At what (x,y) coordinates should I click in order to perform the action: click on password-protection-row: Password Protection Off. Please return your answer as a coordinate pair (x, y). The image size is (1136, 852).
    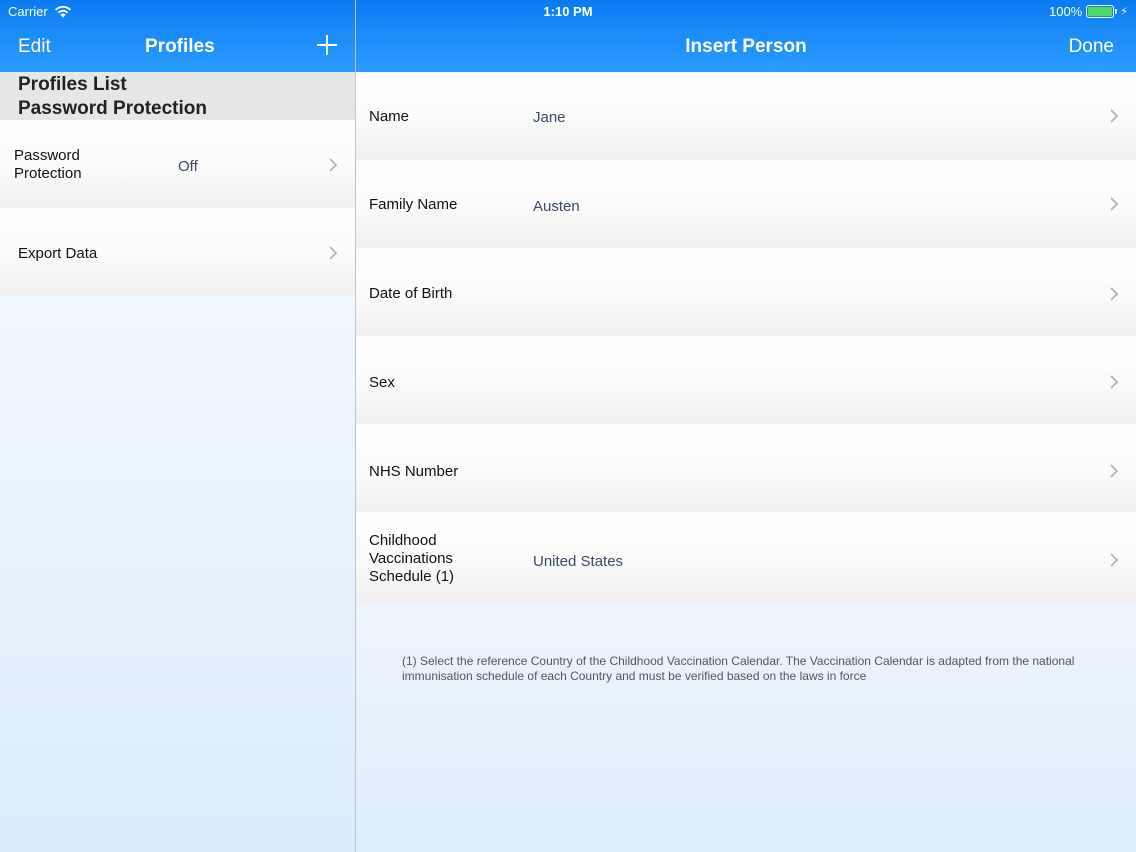
    Looking at the image, I should click on (177, 164).